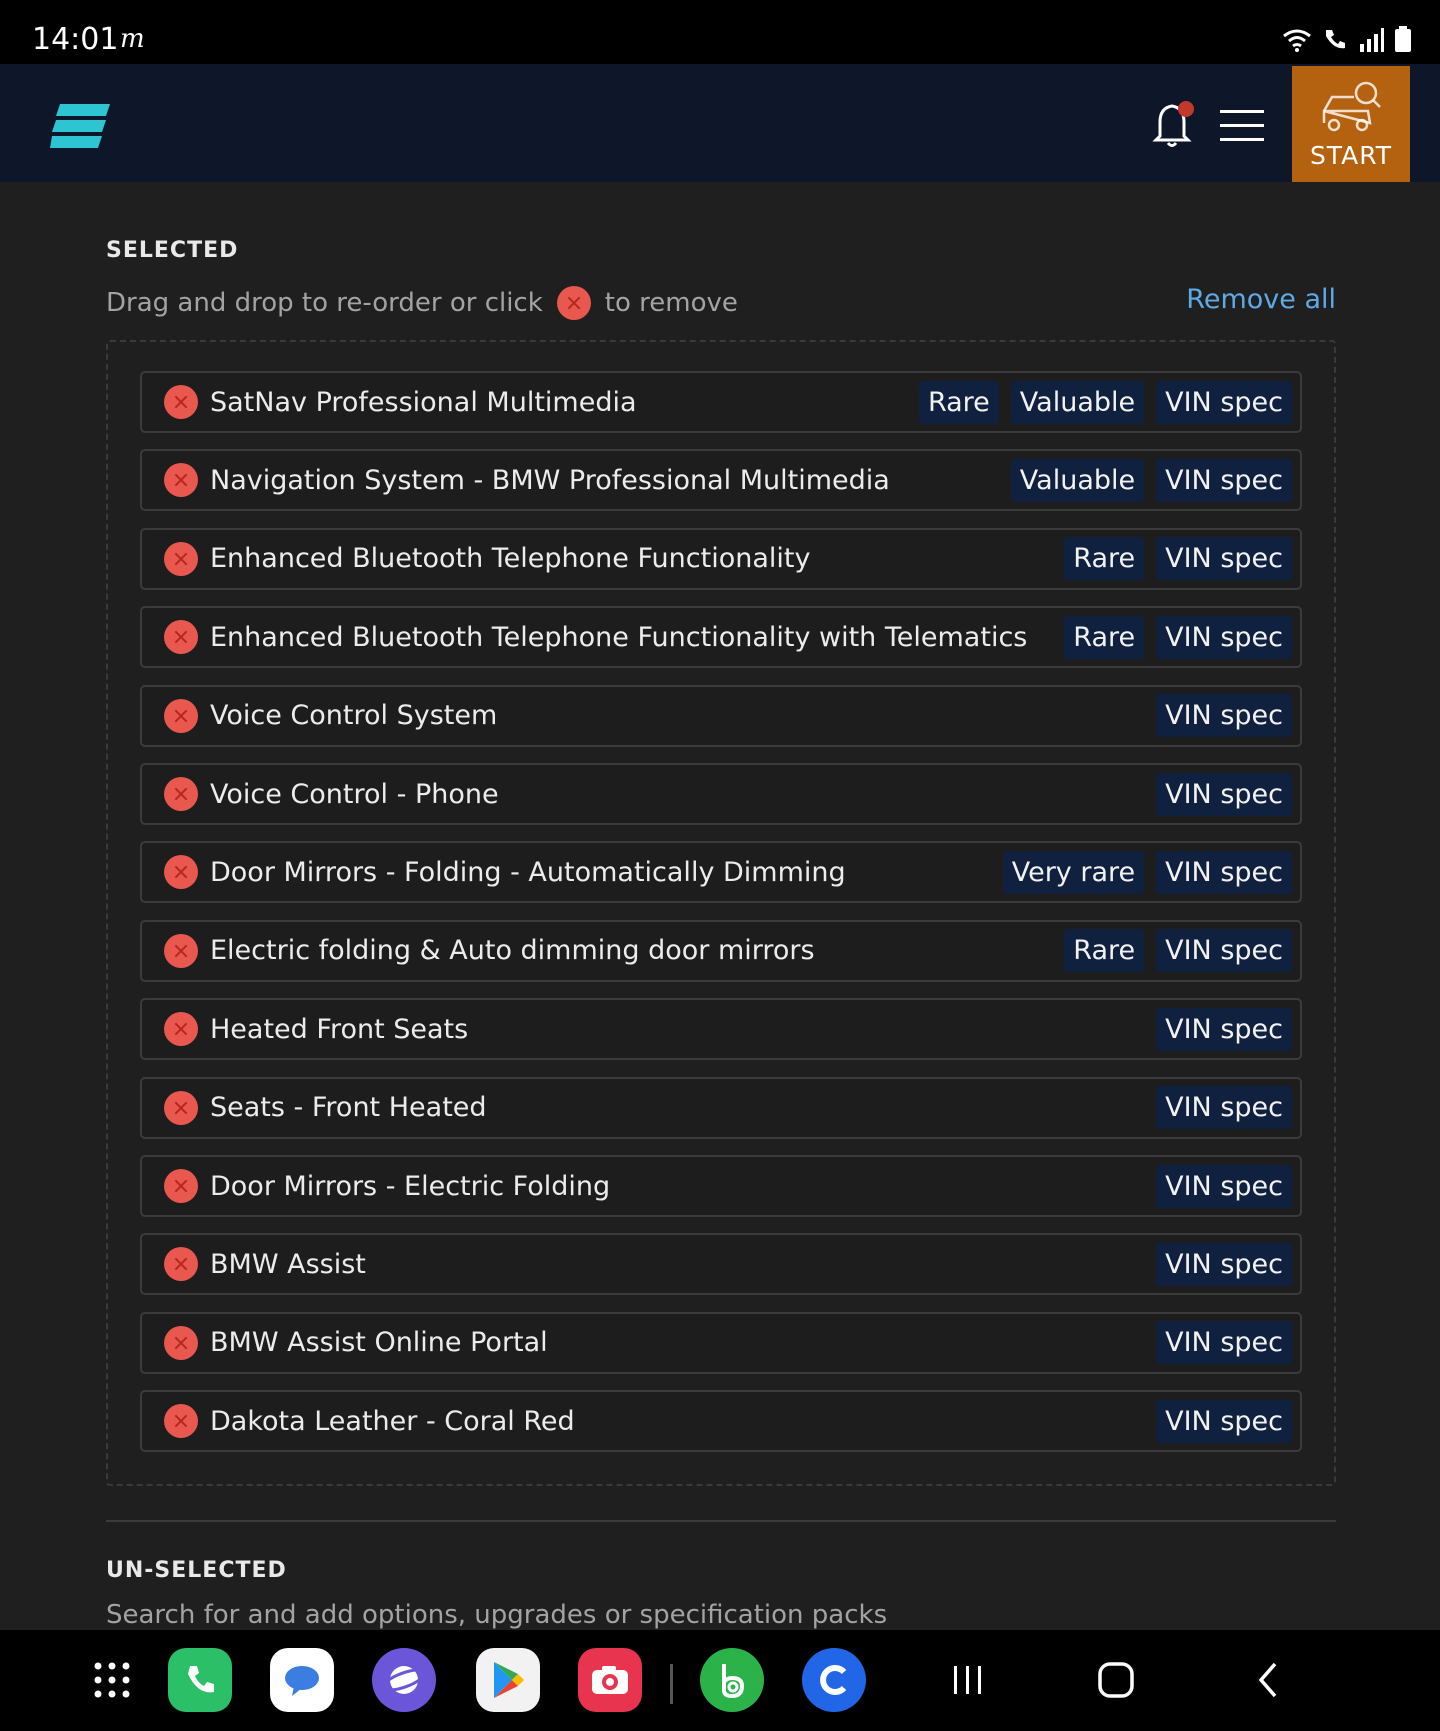 This screenshot has height=1731, width=1440. I want to click on item-label: SatNav Professional Multimedia, so click(423, 402).